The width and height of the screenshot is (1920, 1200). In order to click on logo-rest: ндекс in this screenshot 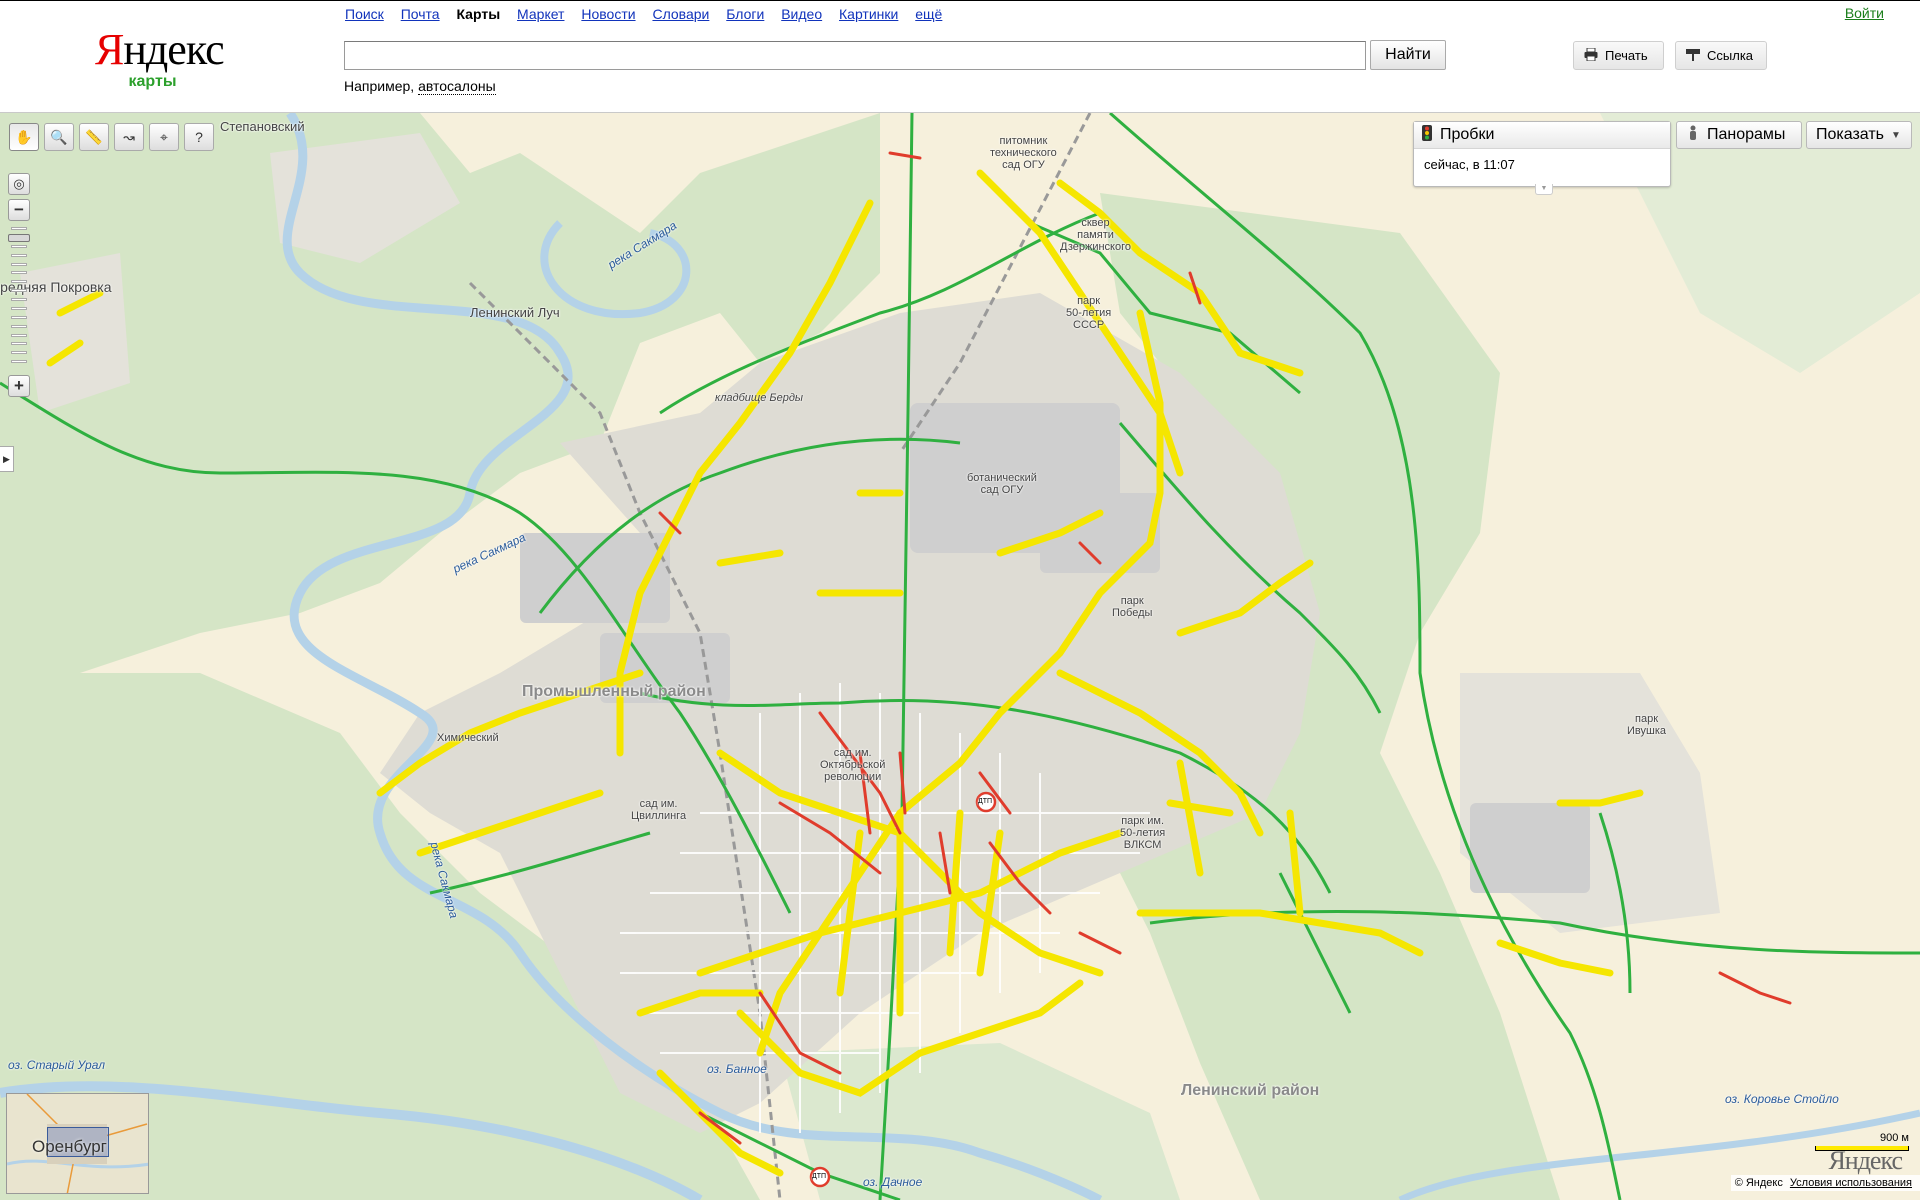, I will do `click(173, 49)`.